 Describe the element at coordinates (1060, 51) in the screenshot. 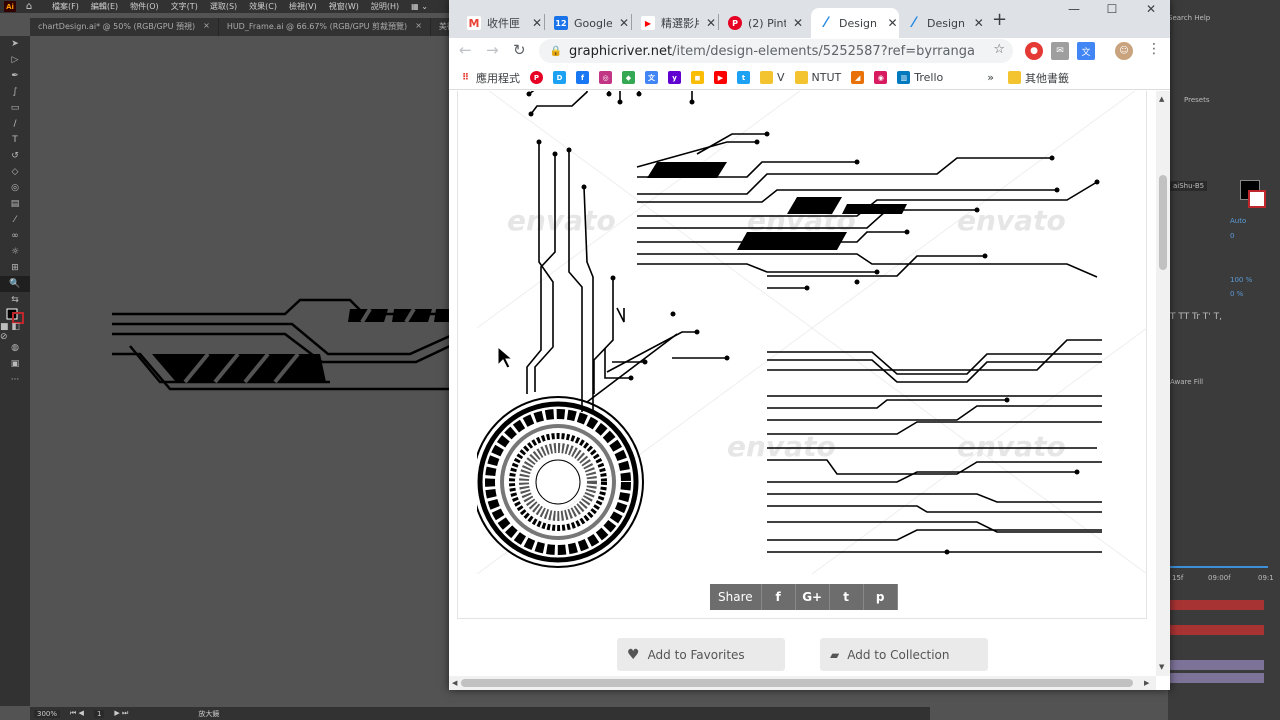

I see `mail-extension-icon: ✉` at that location.